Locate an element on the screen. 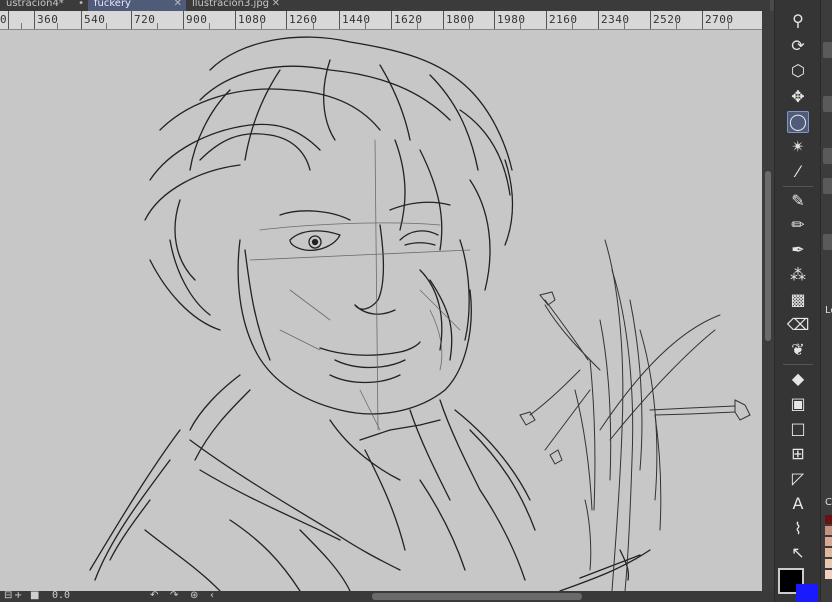 The height and width of the screenshot is (602, 832). eraser-tool-icon: ⌫ is located at coordinates (798, 325).